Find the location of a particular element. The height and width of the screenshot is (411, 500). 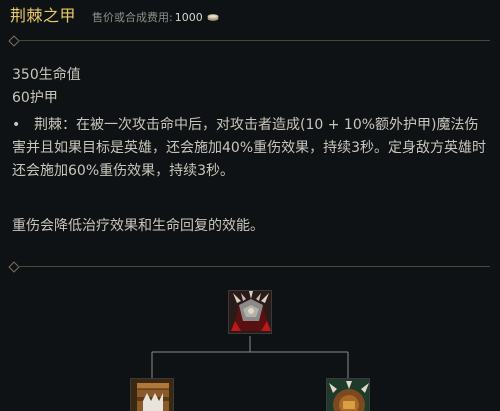

gold-coins-icon is located at coordinates (213, 13).